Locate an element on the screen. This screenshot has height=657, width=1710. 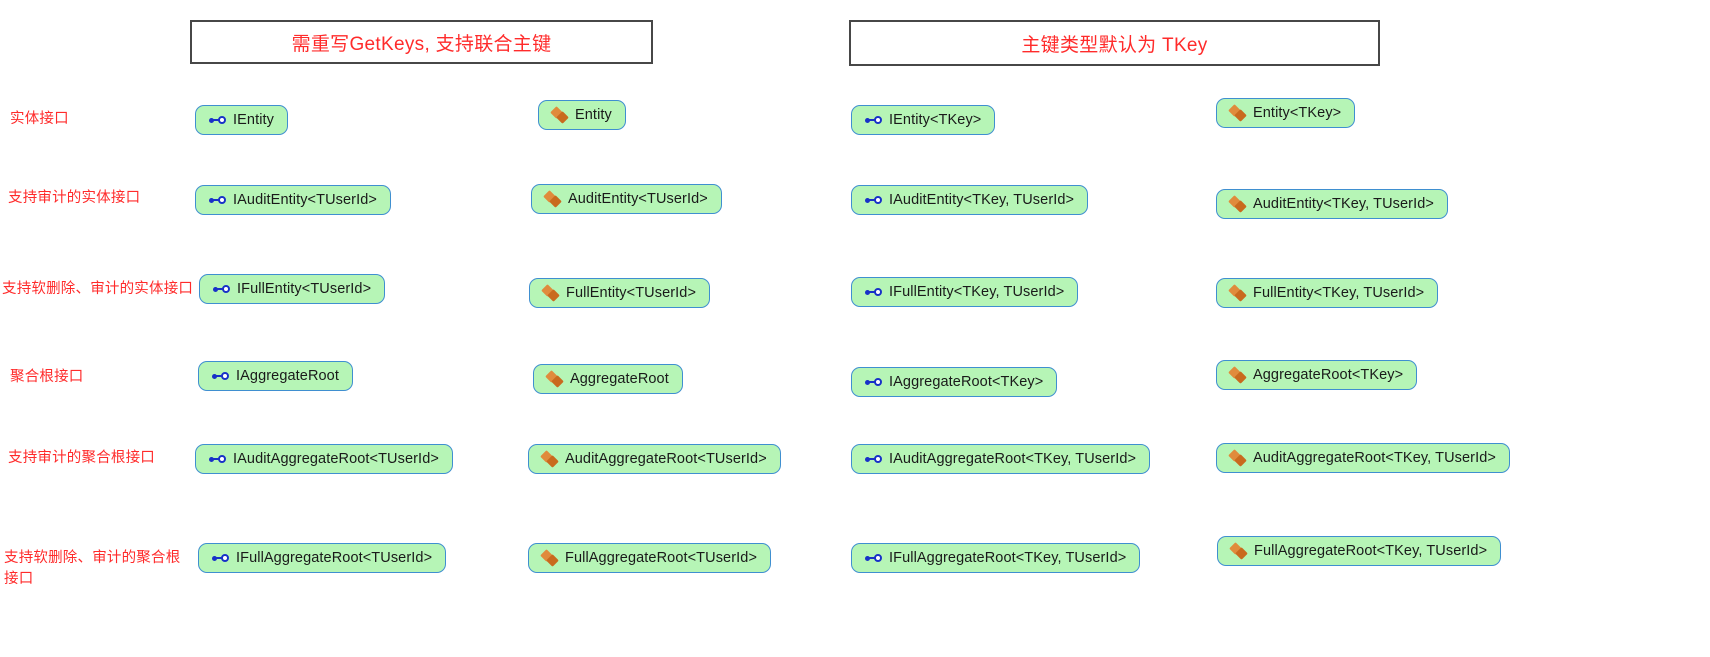
node-ientity: IEntity is located at coordinates (241, 120).